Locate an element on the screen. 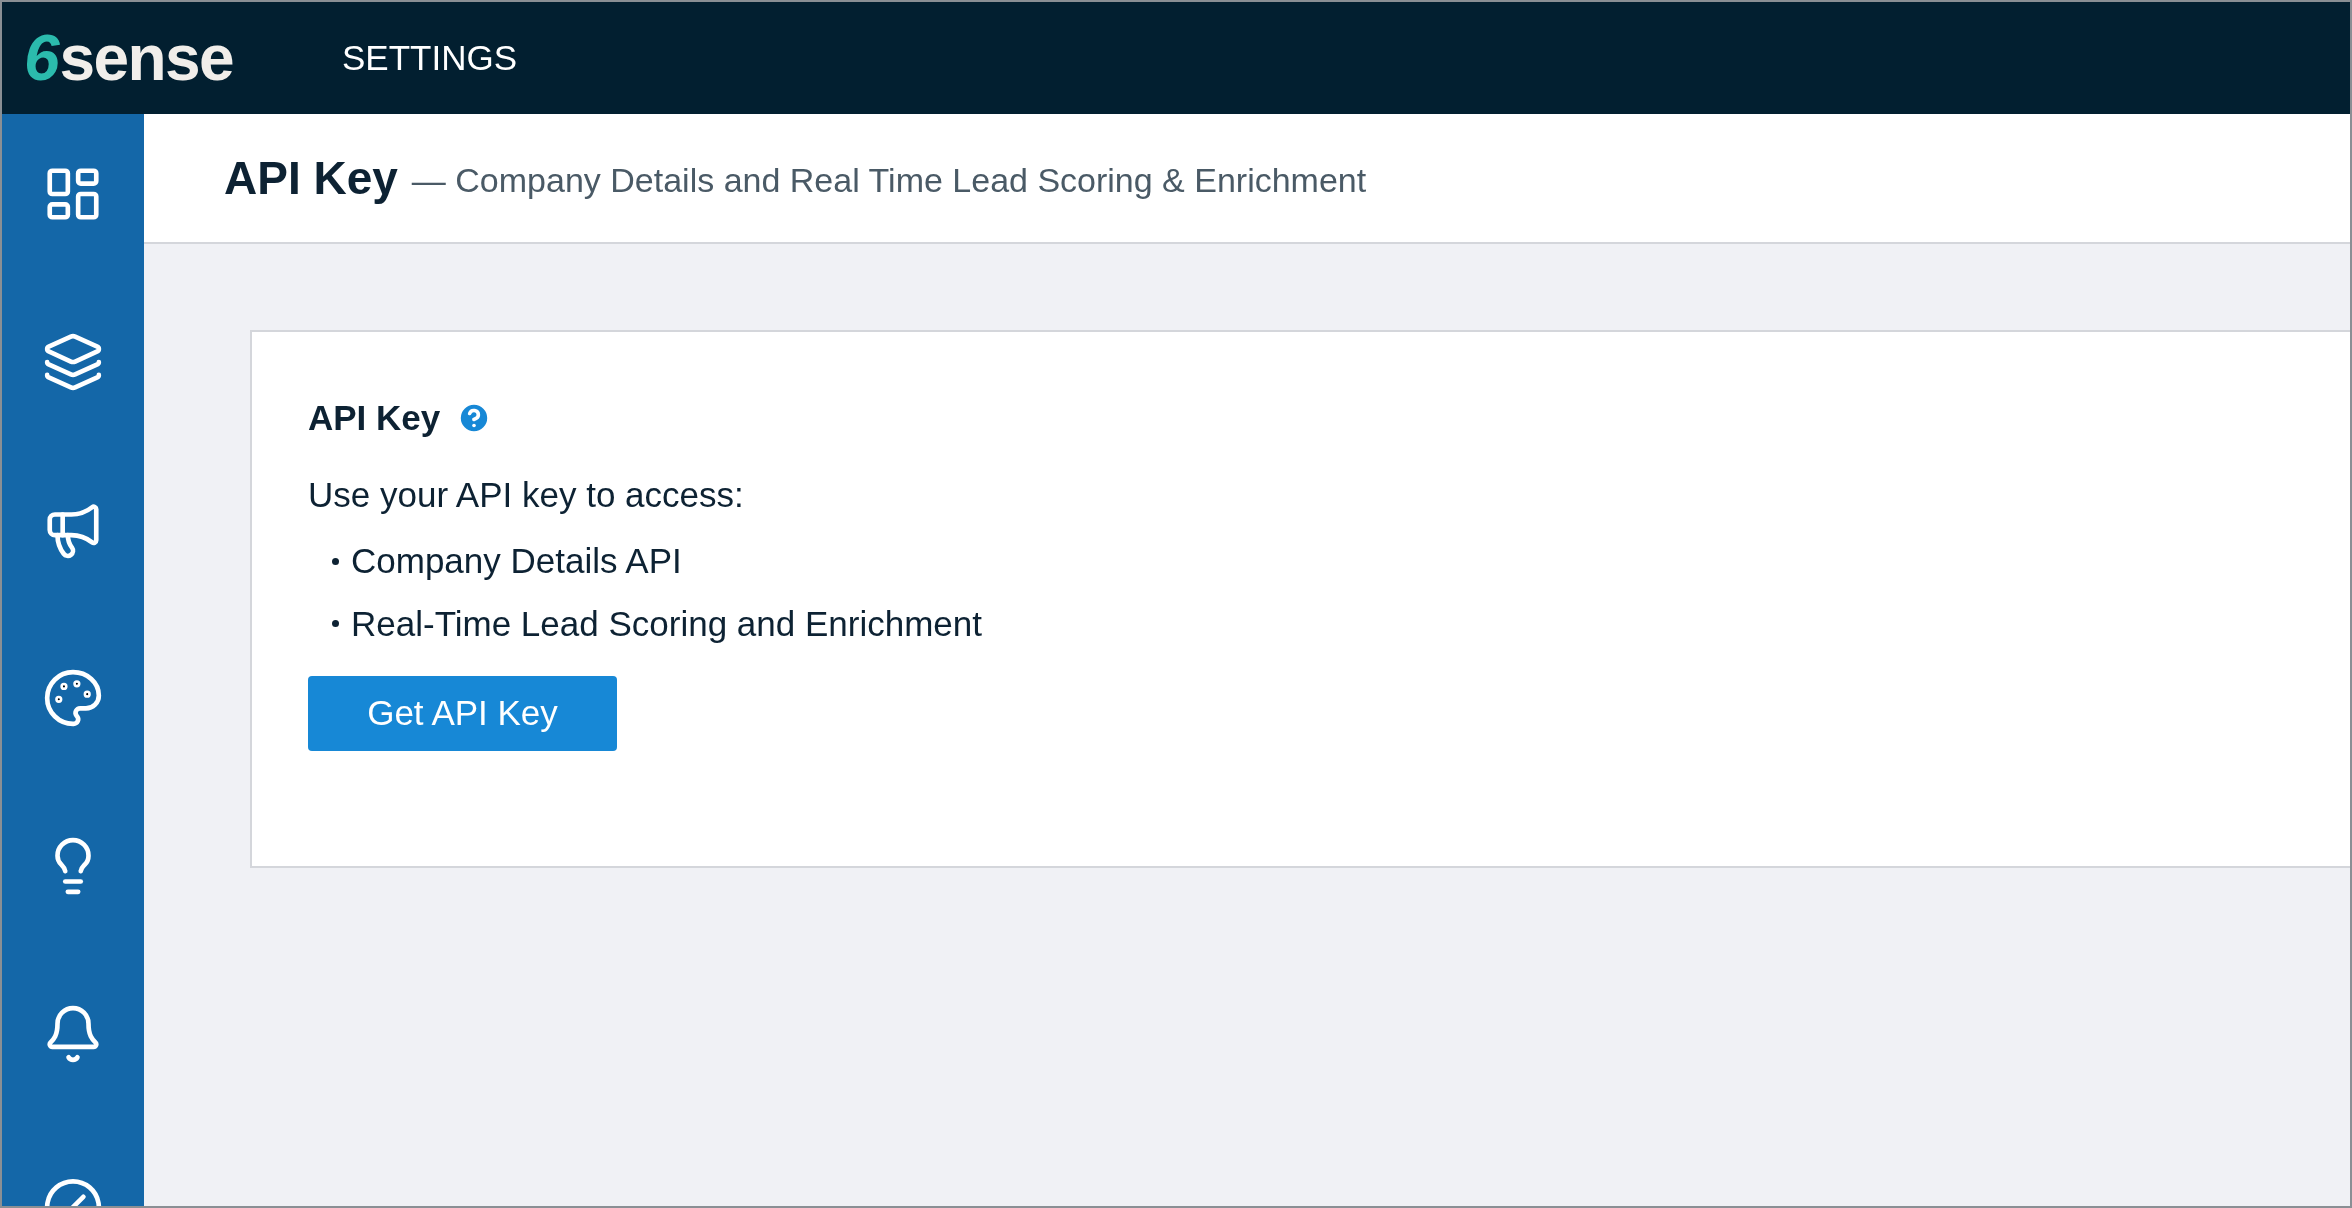 The width and height of the screenshot is (2352, 1208). list-item: Real-Time Lead Scoring and Enrichment is located at coordinates (666, 623).